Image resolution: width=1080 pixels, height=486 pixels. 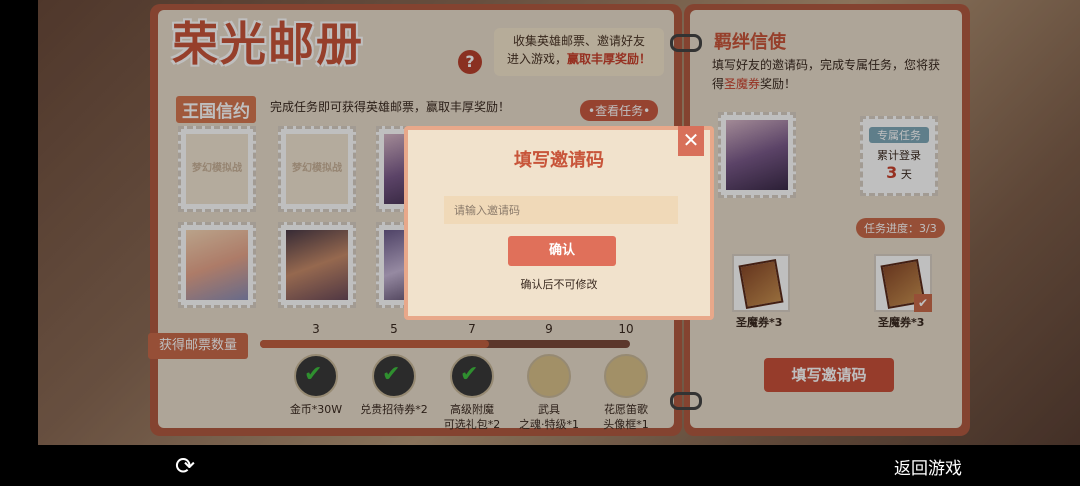 What do you see at coordinates (561, 210) in the screenshot?
I see `invite-code-input` at bounding box center [561, 210].